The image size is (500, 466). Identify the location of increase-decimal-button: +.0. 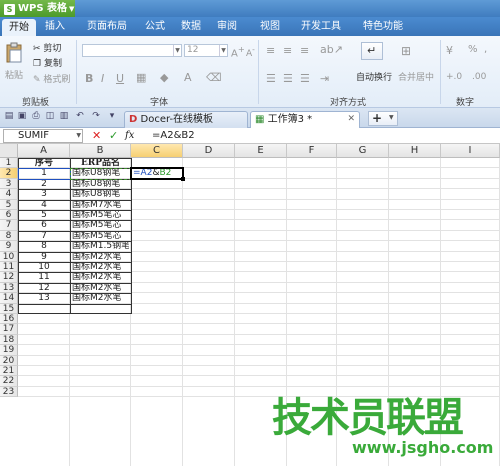
(454, 77).